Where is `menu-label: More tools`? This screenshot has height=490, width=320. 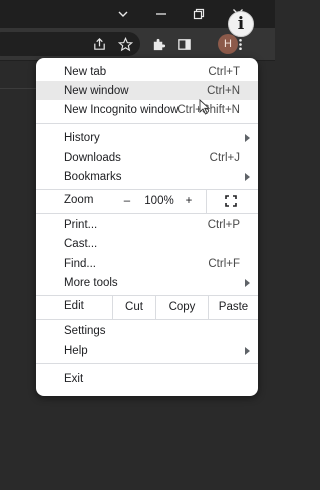 menu-label: More tools is located at coordinates (91, 282).